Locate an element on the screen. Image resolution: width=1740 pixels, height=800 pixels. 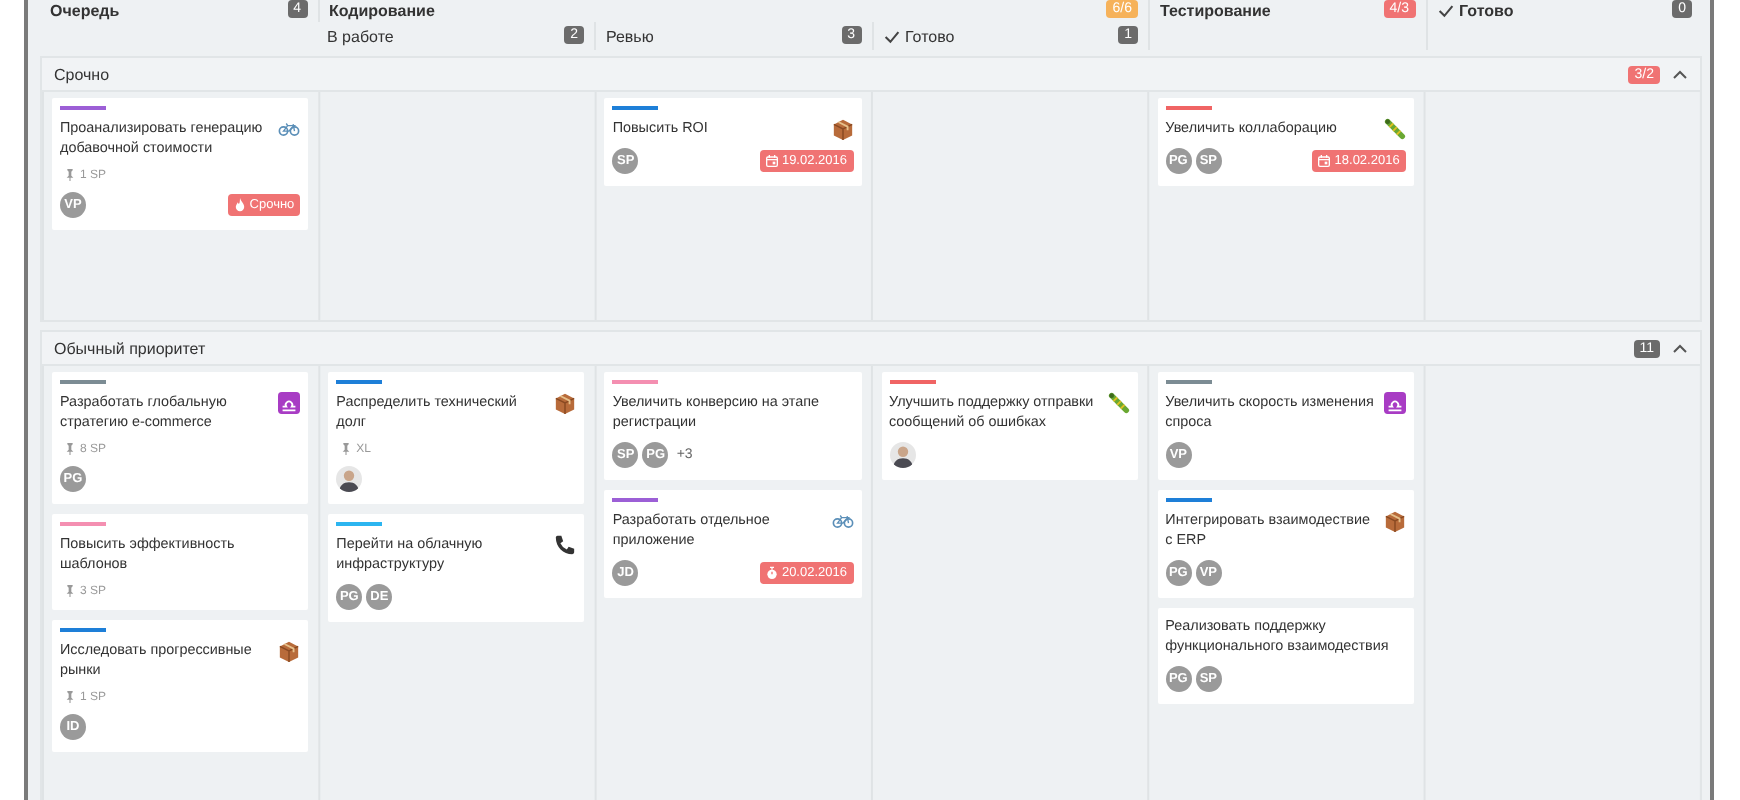
stopwatch-icon is located at coordinates (771, 573).